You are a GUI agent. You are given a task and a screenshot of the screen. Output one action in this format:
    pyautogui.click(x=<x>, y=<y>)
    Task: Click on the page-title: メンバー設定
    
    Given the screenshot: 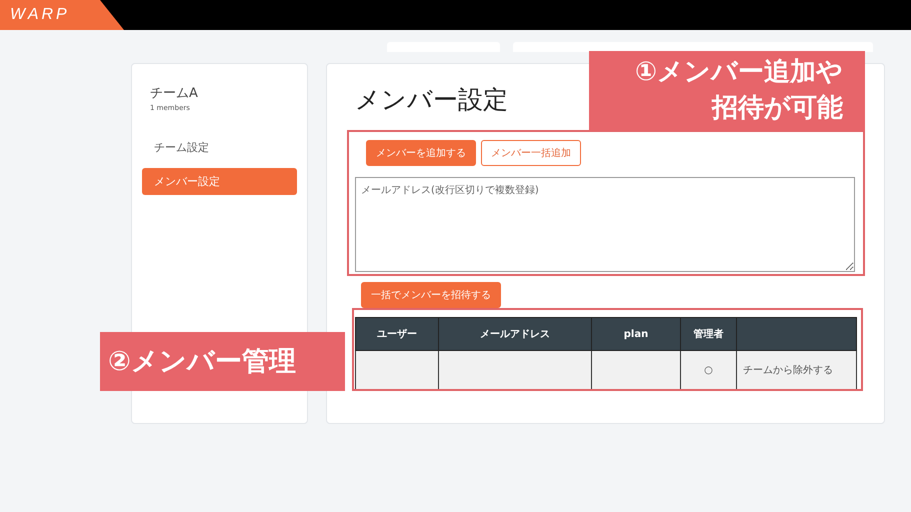 What is the action you would take?
    pyautogui.click(x=431, y=100)
    